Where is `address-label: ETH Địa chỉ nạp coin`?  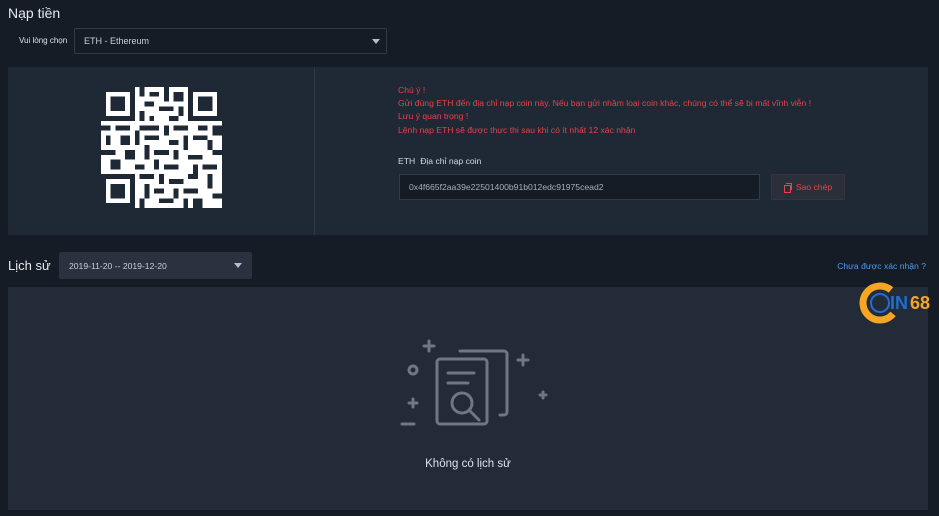
address-label: ETH Địa chỉ nạp coin is located at coordinates (439, 161).